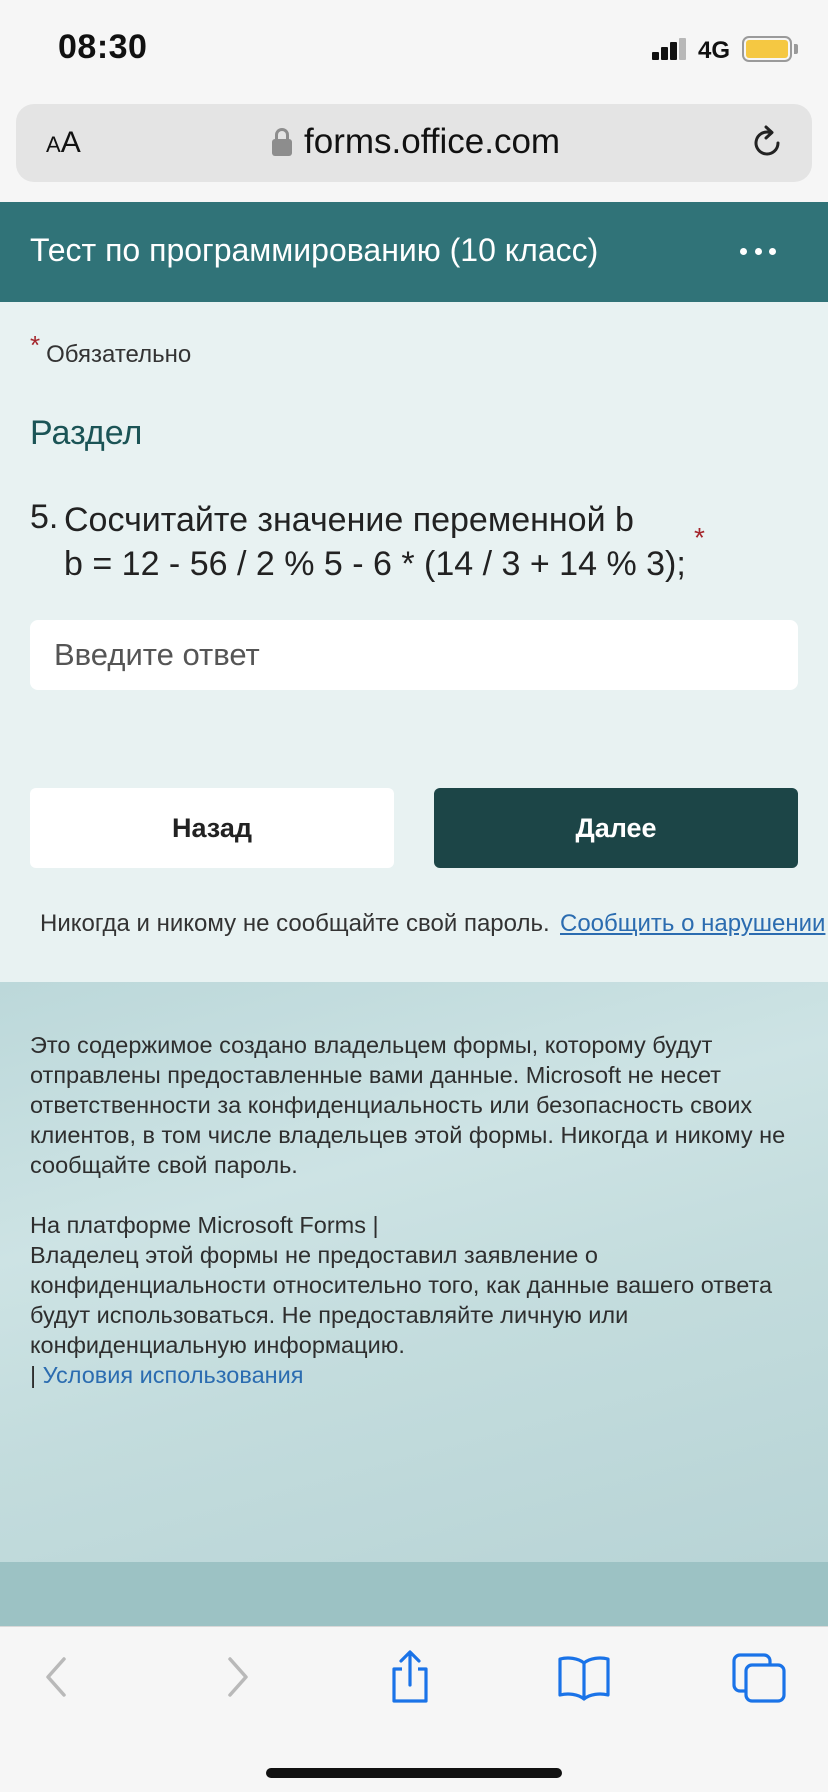 This screenshot has width=828, height=1792. Describe the element at coordinates (35, 345) in the screenshot. I see `required-star: *` at that location.